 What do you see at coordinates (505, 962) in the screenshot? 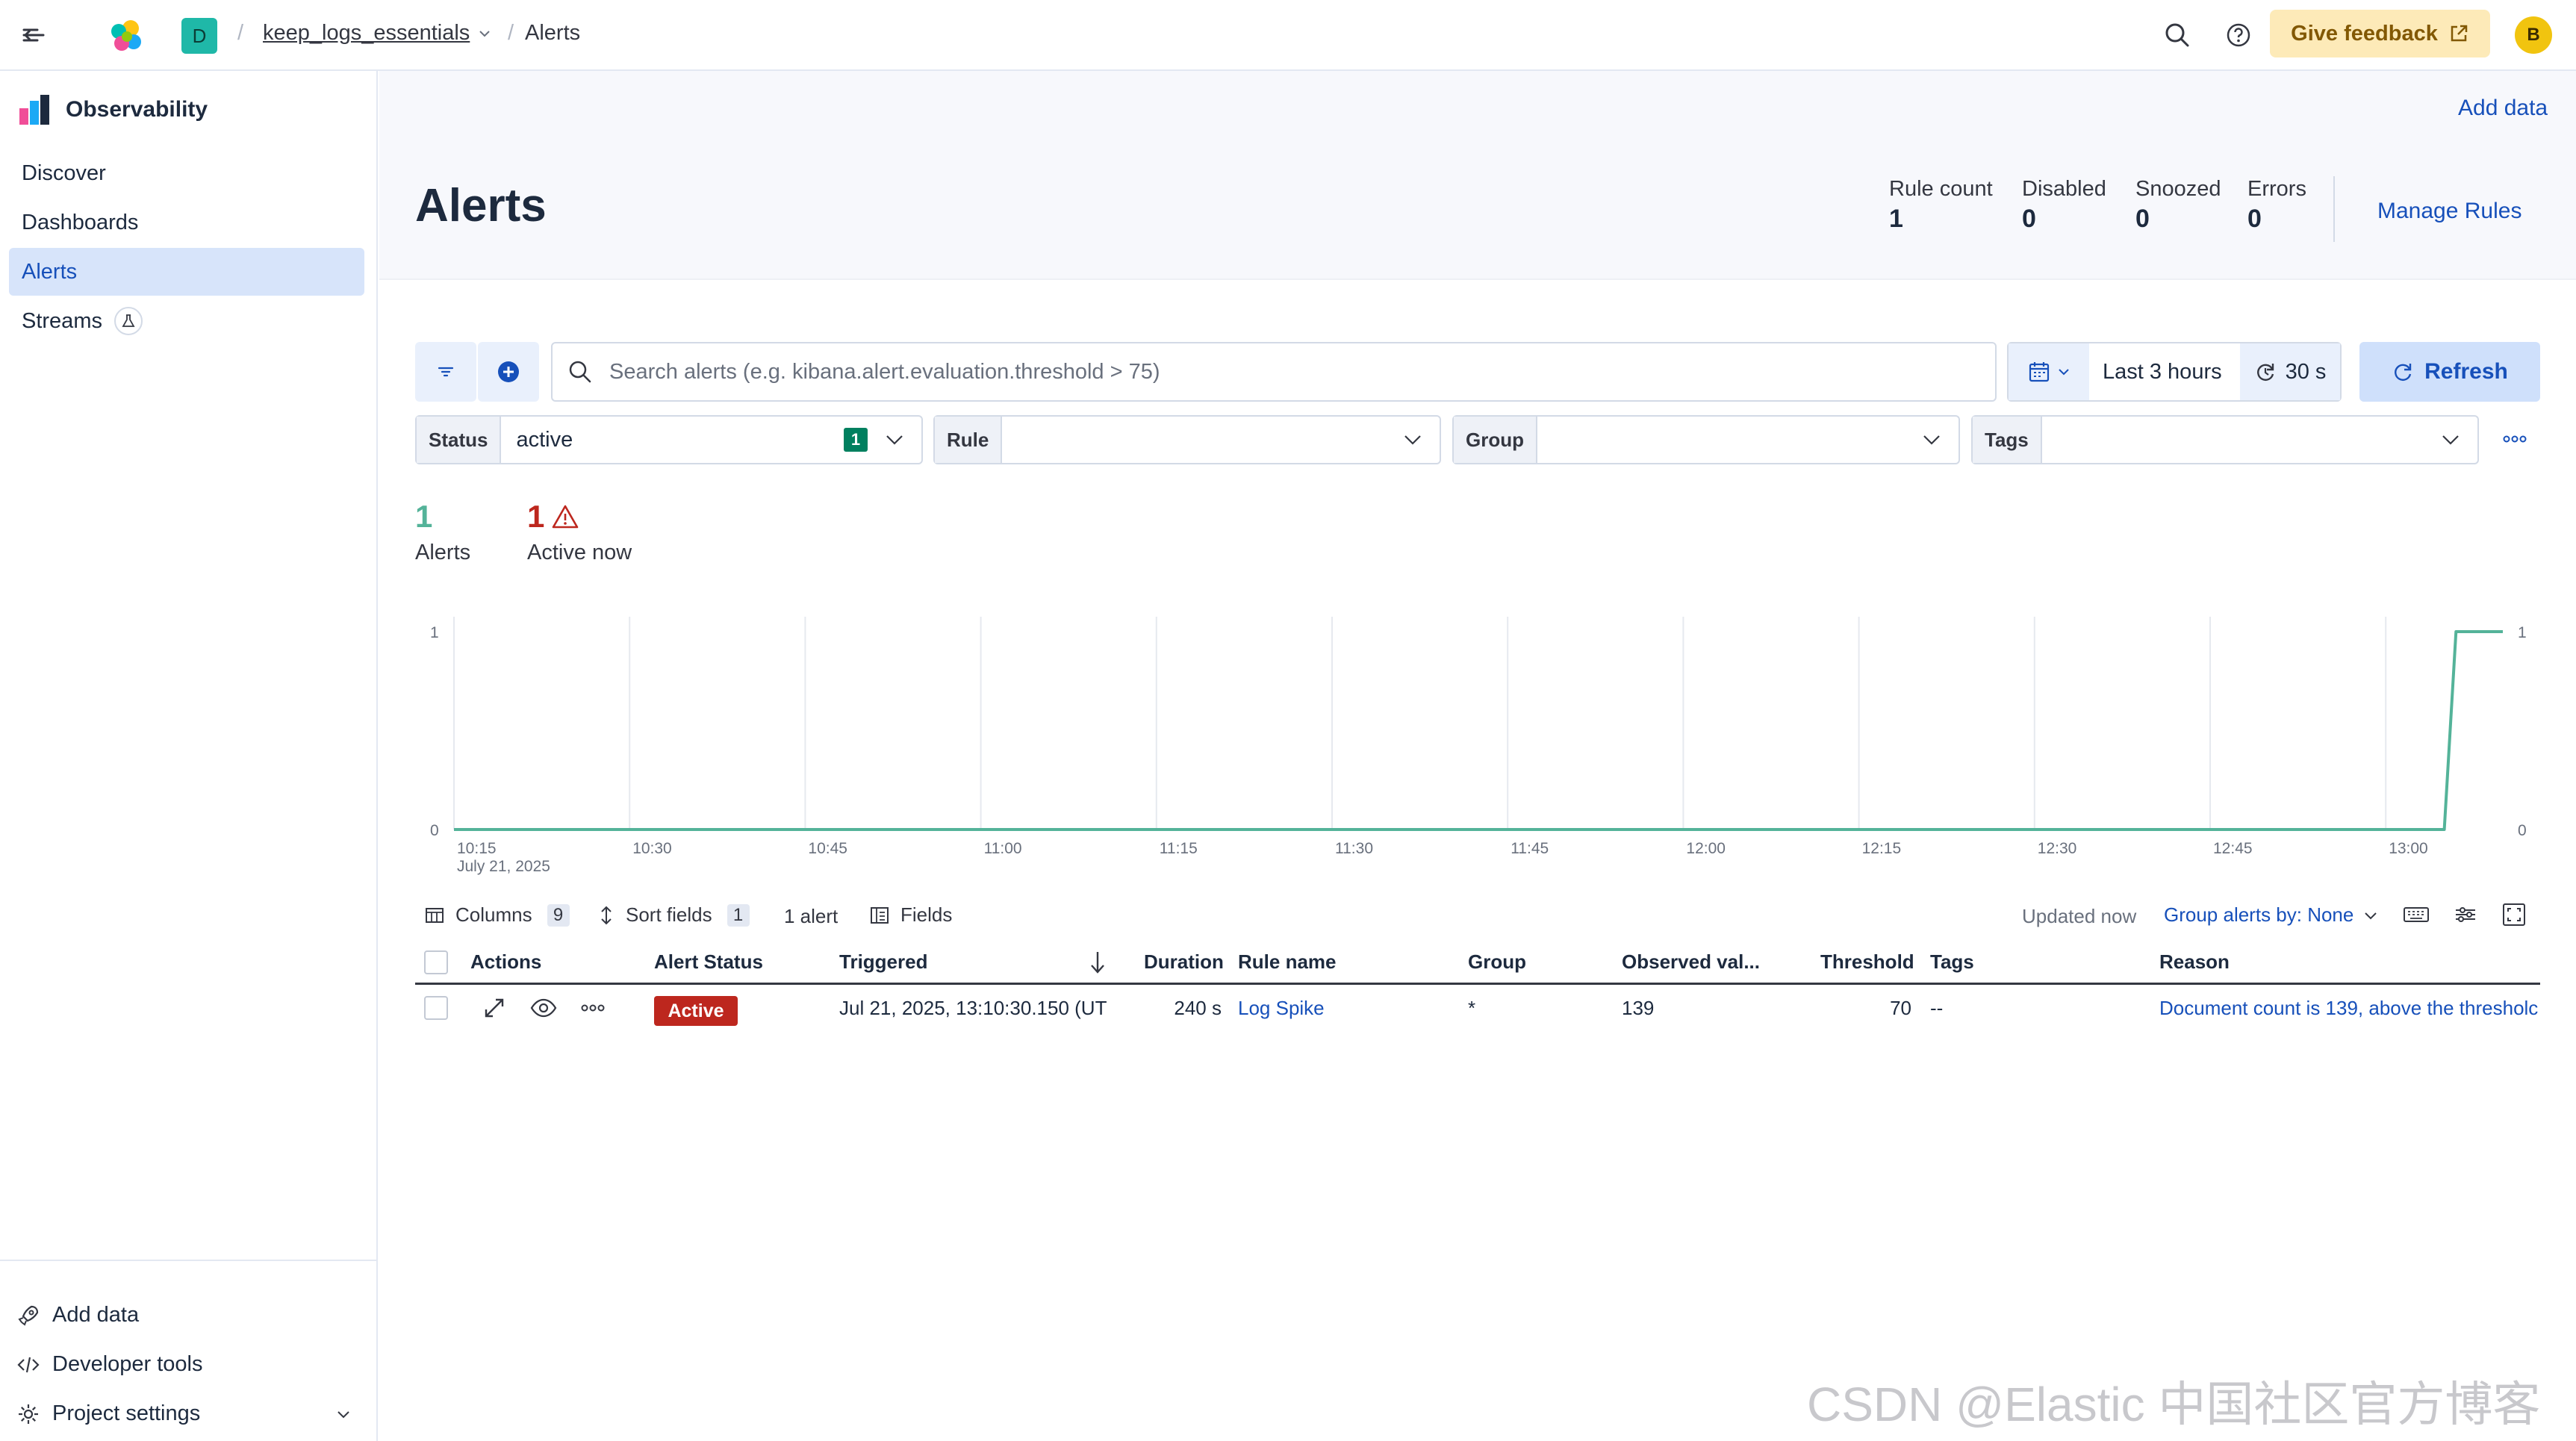
I see `column-header-actions: Actions` at bounding box center [505, 962].